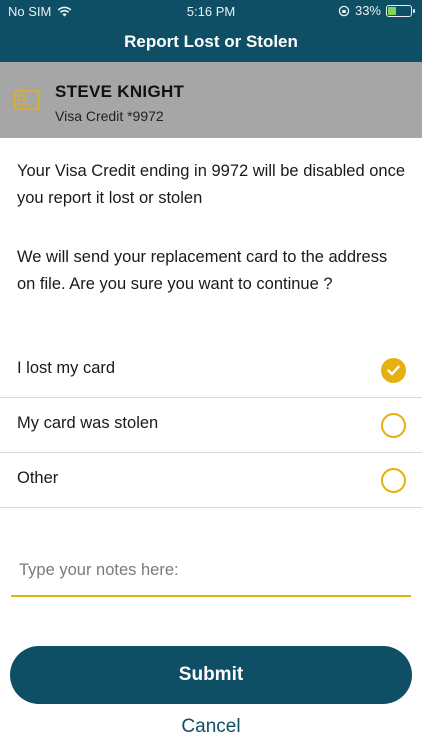 The width and height of the screenshot is (422, 750). What do you see at coordinates (211, 100) in the screenshot?
I see `card-banner: STEVE KNIGHT Visa Credit *9972` at bounding box center [211, 100].